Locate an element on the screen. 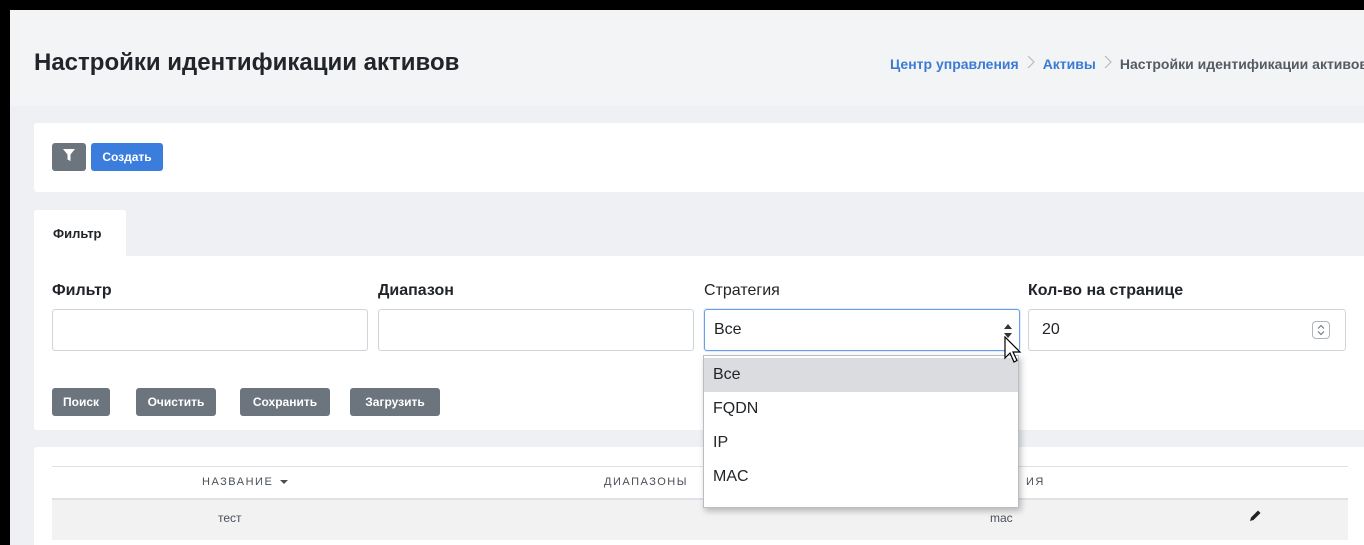 This screenshot has width=1364, height=545. filter-icon is located at coordinates (69, 157).